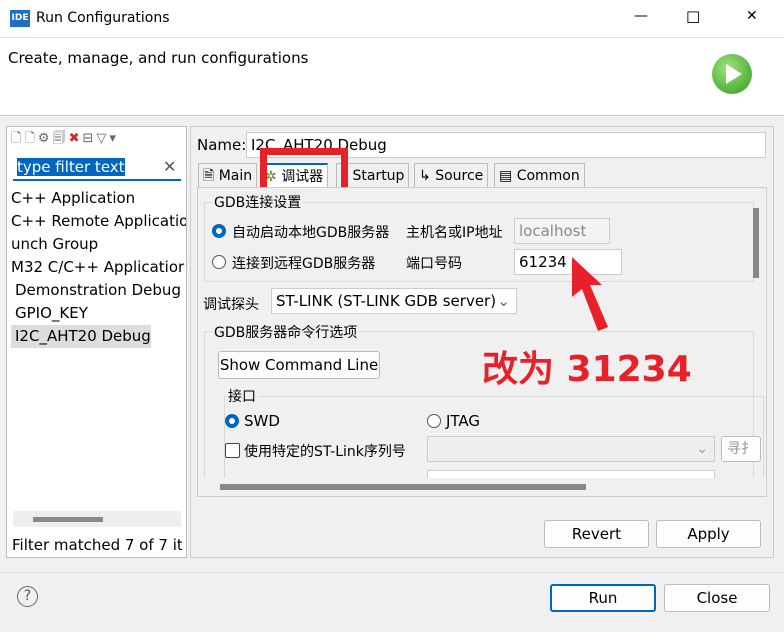 Image resolution: width=784 pixels, height=632 pixels. What do you see at coordinates (20, 18) in the screenshot?
I see `app-icon: IDE` at bounding box center [20, 18].